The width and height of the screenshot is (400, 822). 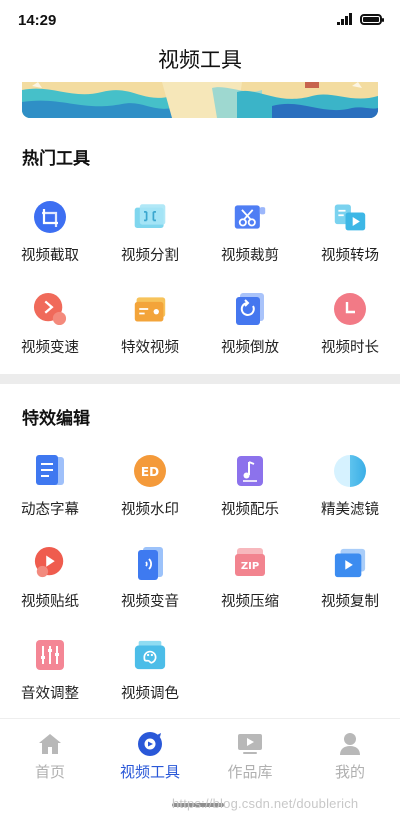 What do you see at coordinates (149, 772) in the screenshot?
I see `tab-label: 视频工具` at bounding box center [149, 772].